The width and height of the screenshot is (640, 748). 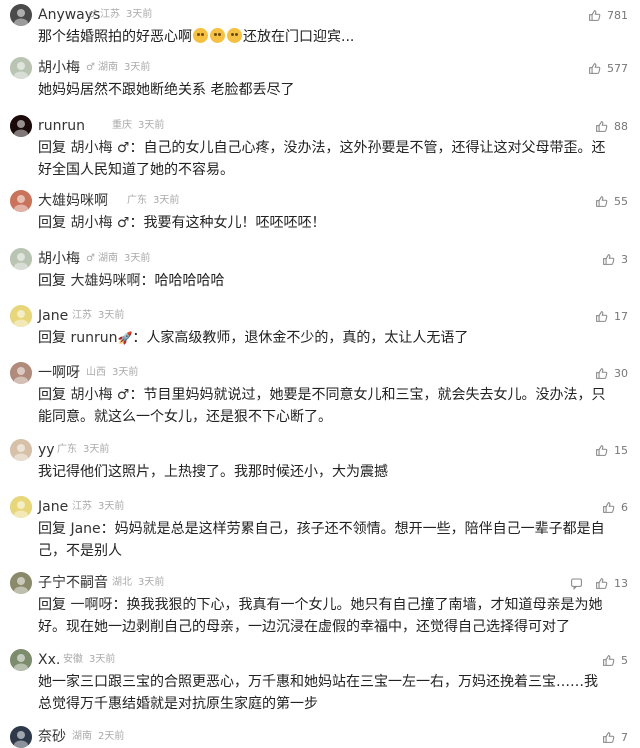 What do you see at coordinates (115, 37) in the screenshot?
I see `comment-body: 那个结婚照拍的好恶心啊` at bounding box center [115, 37].